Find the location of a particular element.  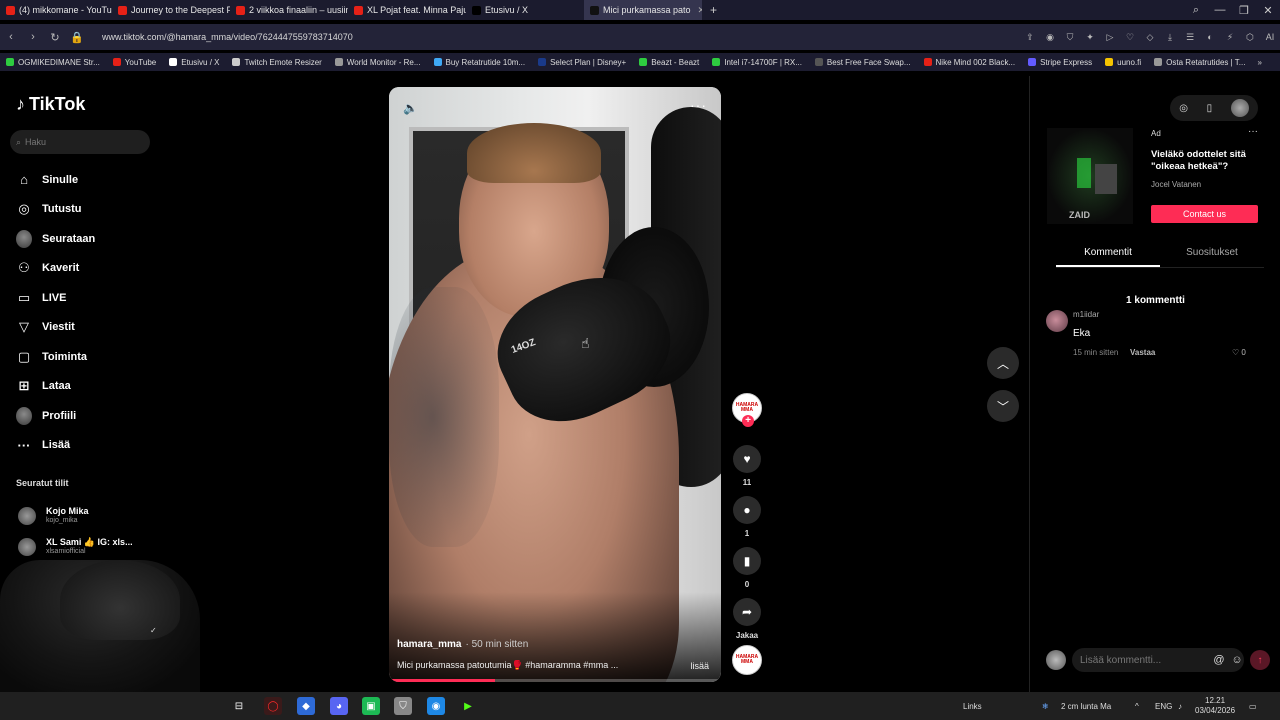

share-page-icon: ⇪ is located at coordinates (1030, 37).